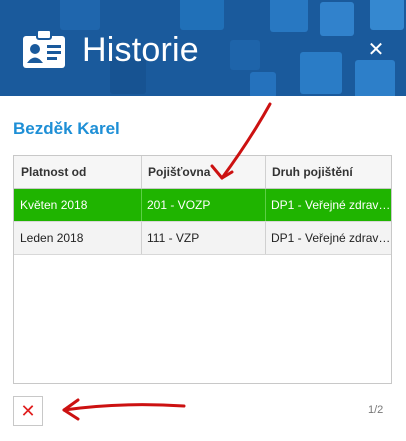 This screenshot has height=441, width=406. Describe the element at coordinates (179, 205) in the screenshot. I see `cell-pojistovna: 201 - VOZP` at that location.